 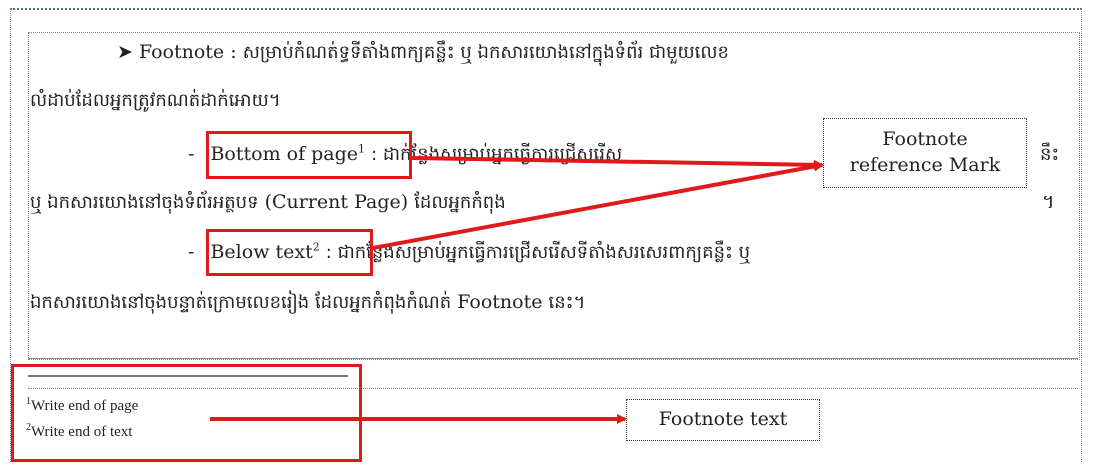 I want to click on line4-khmer-a: ឬ ឯកសារយោងនៅចុងទំព័រអត្ថបទ, so click(x=144, y=202).